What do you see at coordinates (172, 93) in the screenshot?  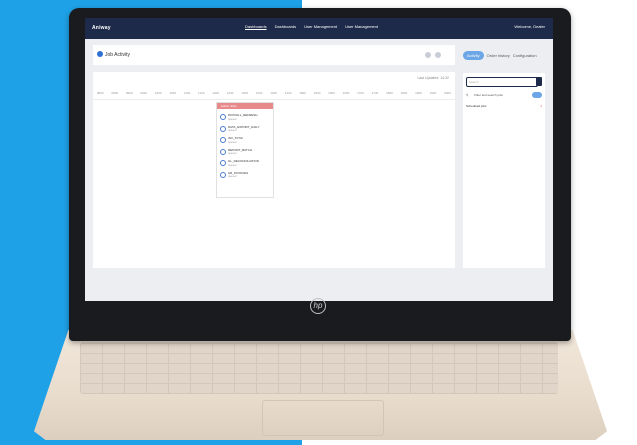 I see `timeline-column-5: 1030` at bounding box center [172, 93].